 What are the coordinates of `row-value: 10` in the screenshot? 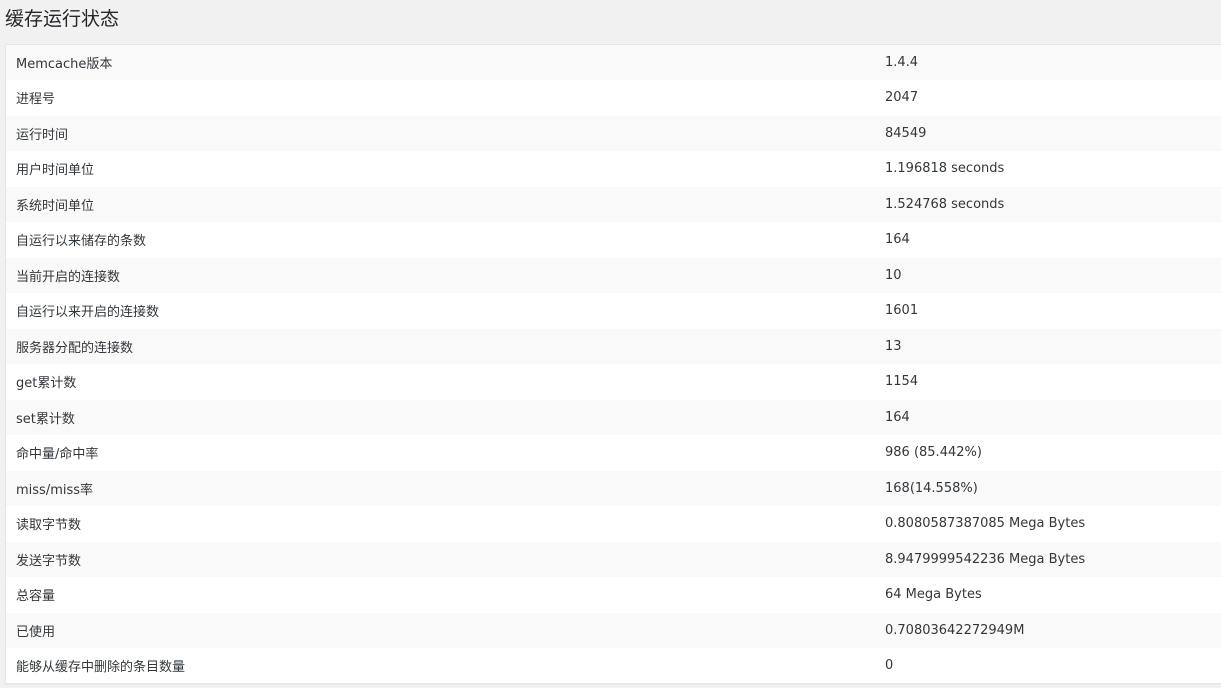 It's located at (893, 275).